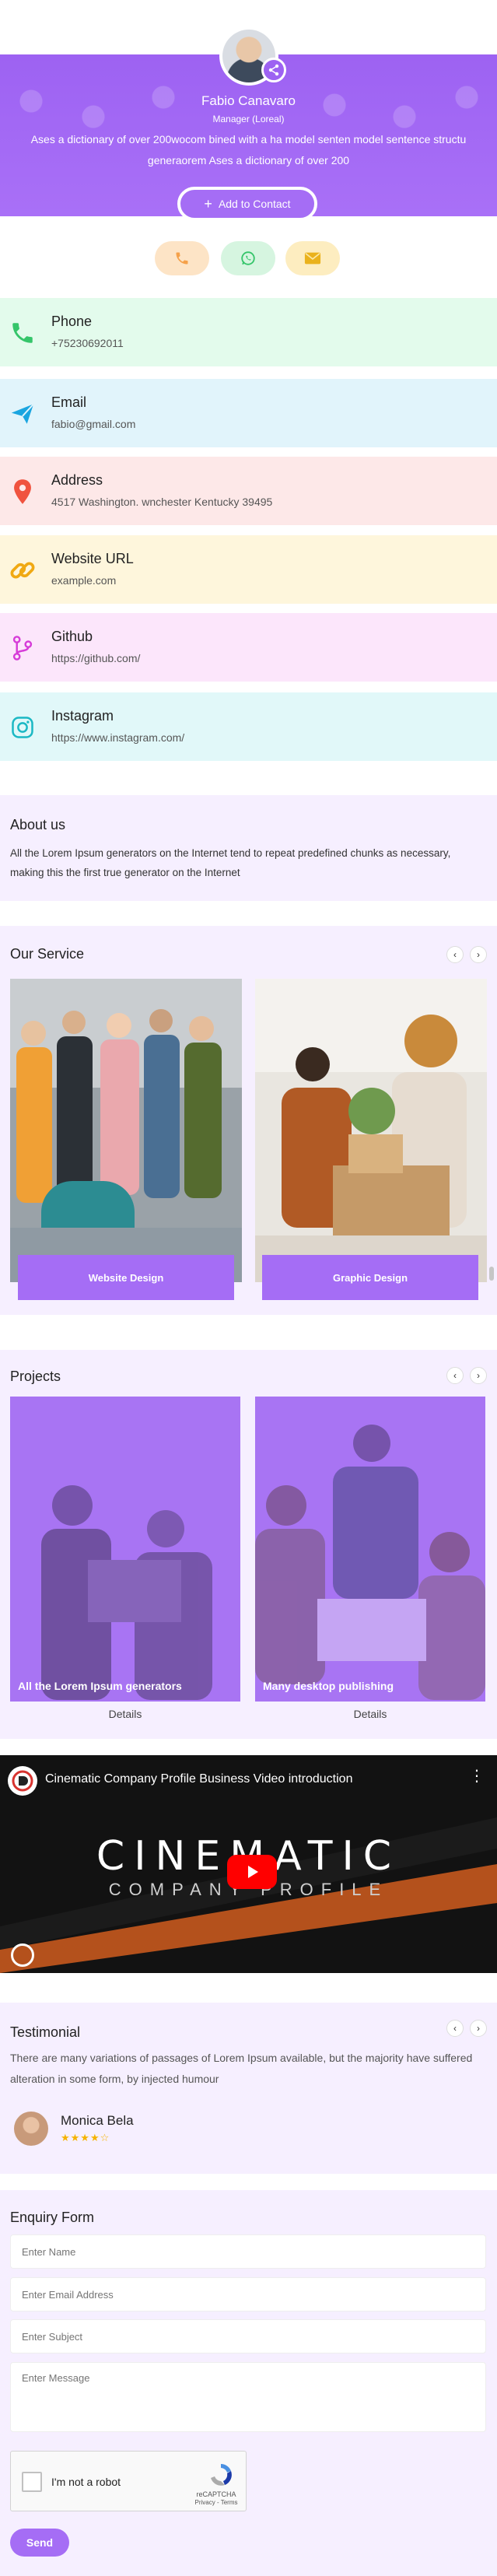 The width and height of the screenshot is (497, 2576). I want to click on reviewer-name: Monica Bela, so click(97, 2120).